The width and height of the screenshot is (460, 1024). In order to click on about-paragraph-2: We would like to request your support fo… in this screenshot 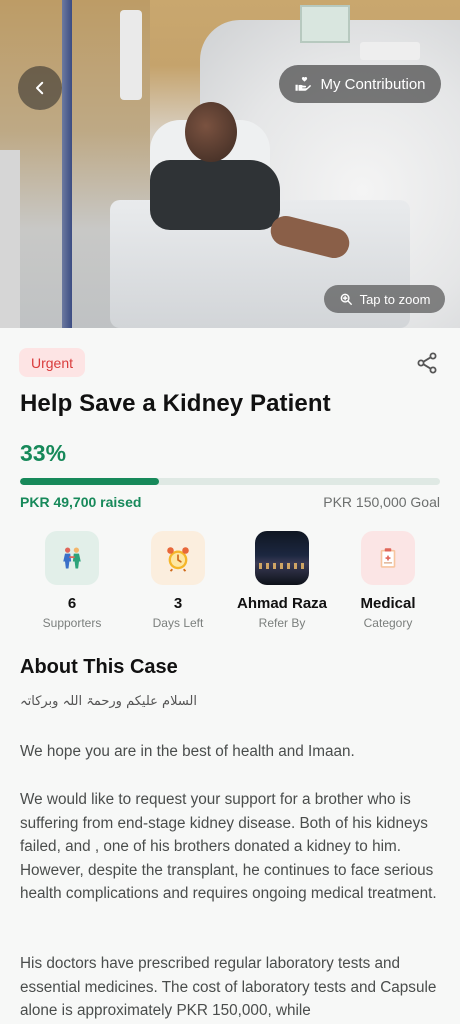, I will do `click(228, 846)`.